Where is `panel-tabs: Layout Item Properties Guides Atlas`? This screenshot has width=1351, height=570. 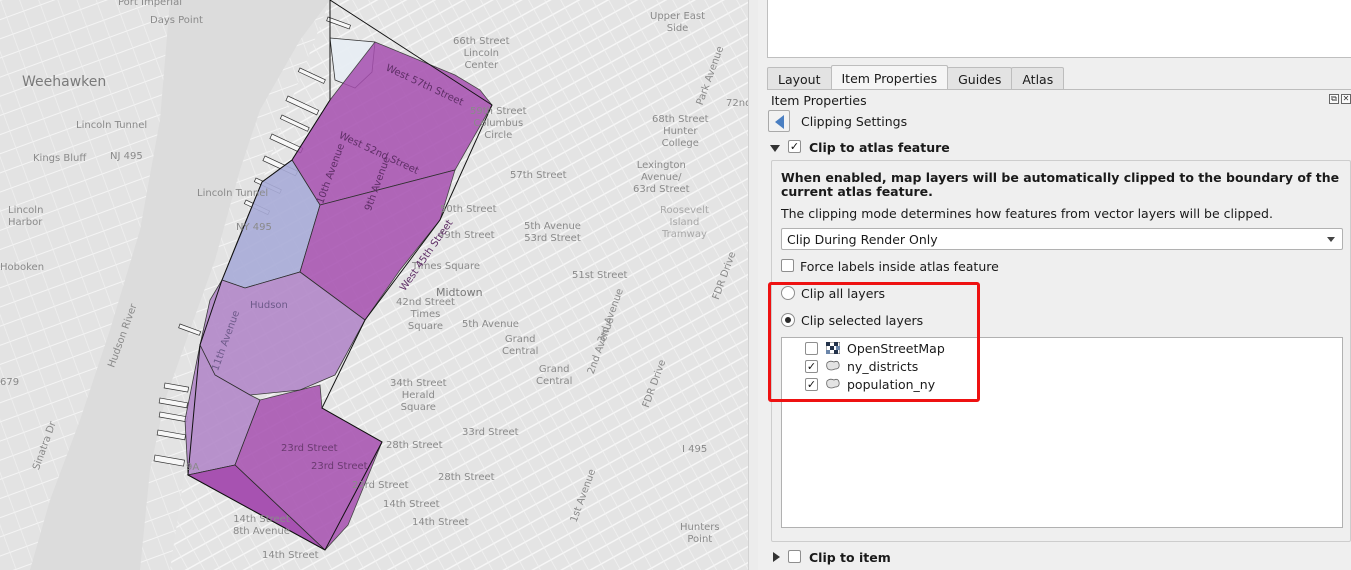 panel-tabs: Layout Item Properties Guides Atlas is located at coordinates (916, 77).